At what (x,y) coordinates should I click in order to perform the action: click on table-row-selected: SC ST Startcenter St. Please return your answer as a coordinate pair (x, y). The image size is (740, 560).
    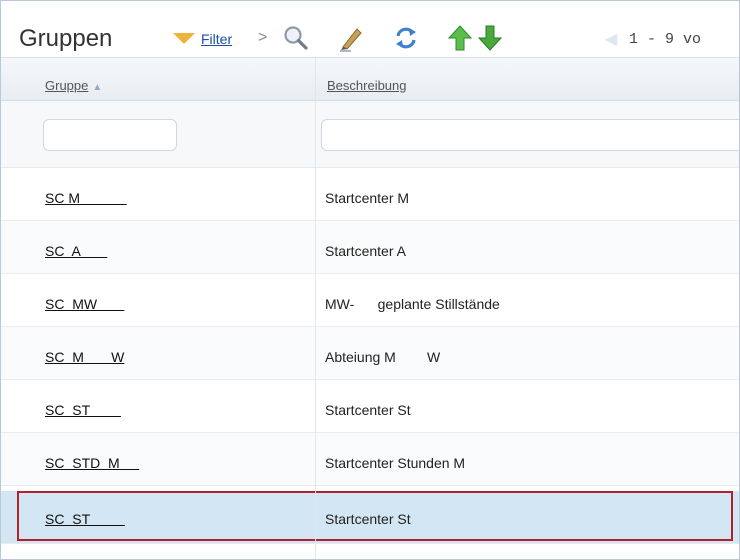
    Looking at the image, I should click on (370, 517).